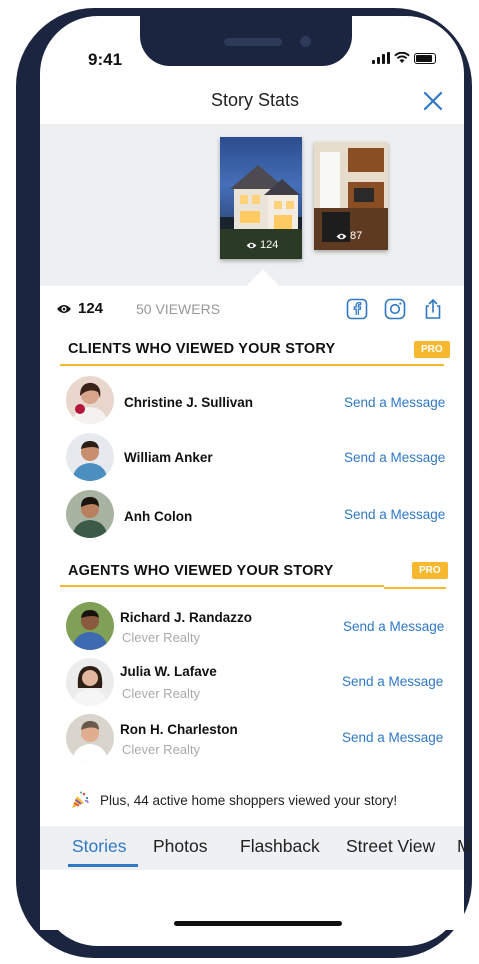 This screenshot has height=964, width=479. I want to click on agent-name: Julia W. Lafave, so click(168, 671).